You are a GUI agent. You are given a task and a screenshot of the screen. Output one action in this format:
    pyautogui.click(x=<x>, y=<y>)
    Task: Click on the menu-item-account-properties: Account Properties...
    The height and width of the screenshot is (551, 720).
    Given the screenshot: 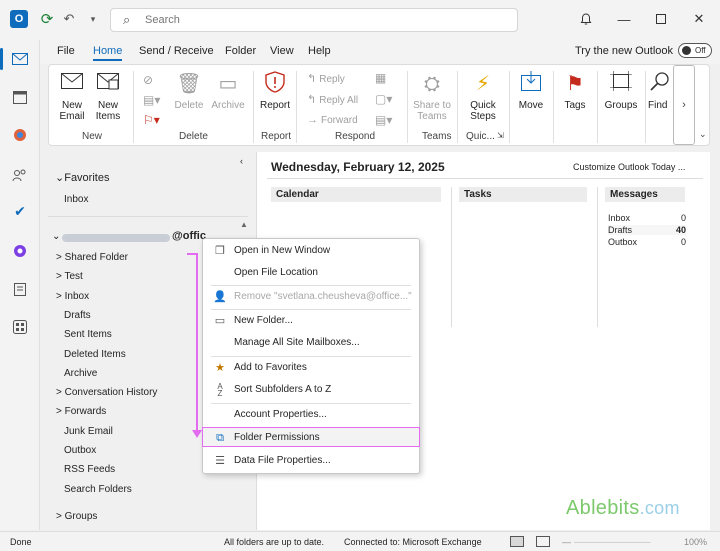 What is the action you would take?
    pyautogui.click(x=311, y=415)
    